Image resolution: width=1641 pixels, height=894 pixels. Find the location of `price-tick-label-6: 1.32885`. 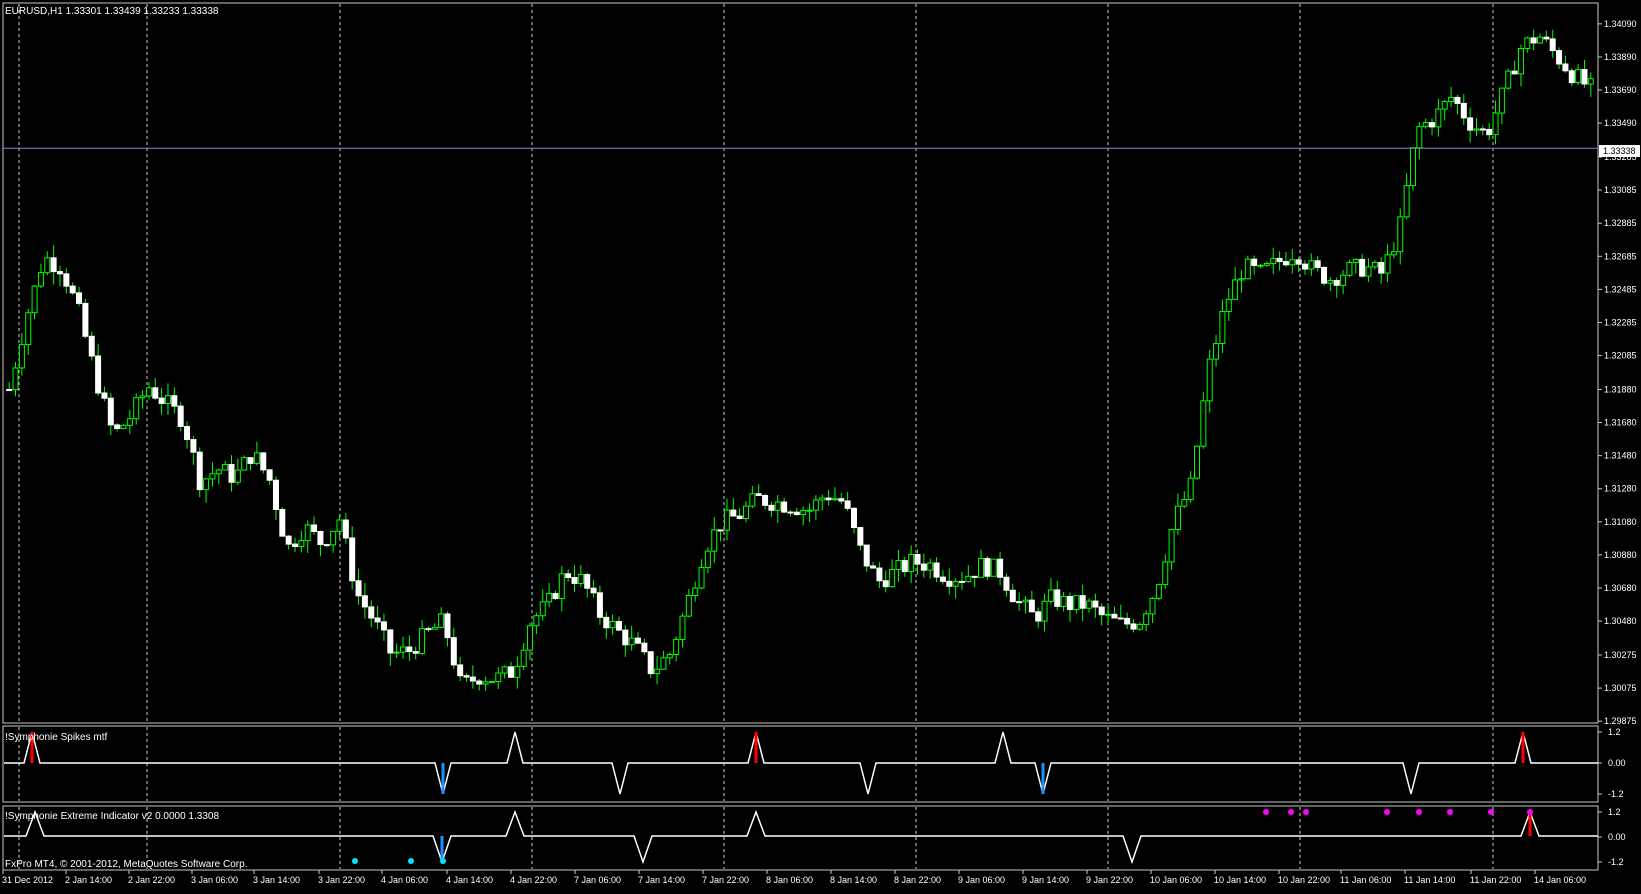

price-tick-label-6: 1.32885 is located at coordinates (1620, 223).